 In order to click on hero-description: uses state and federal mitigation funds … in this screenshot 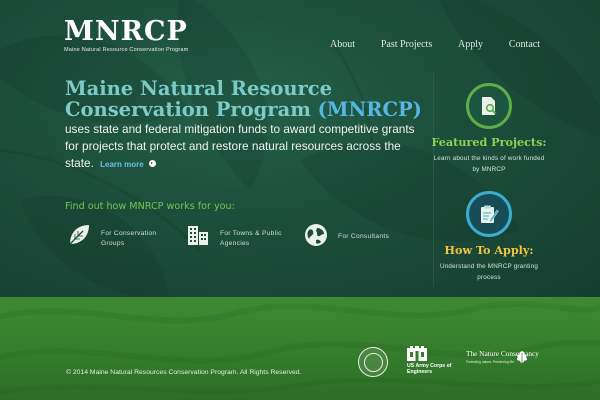, I will do `click(245, 147)`.